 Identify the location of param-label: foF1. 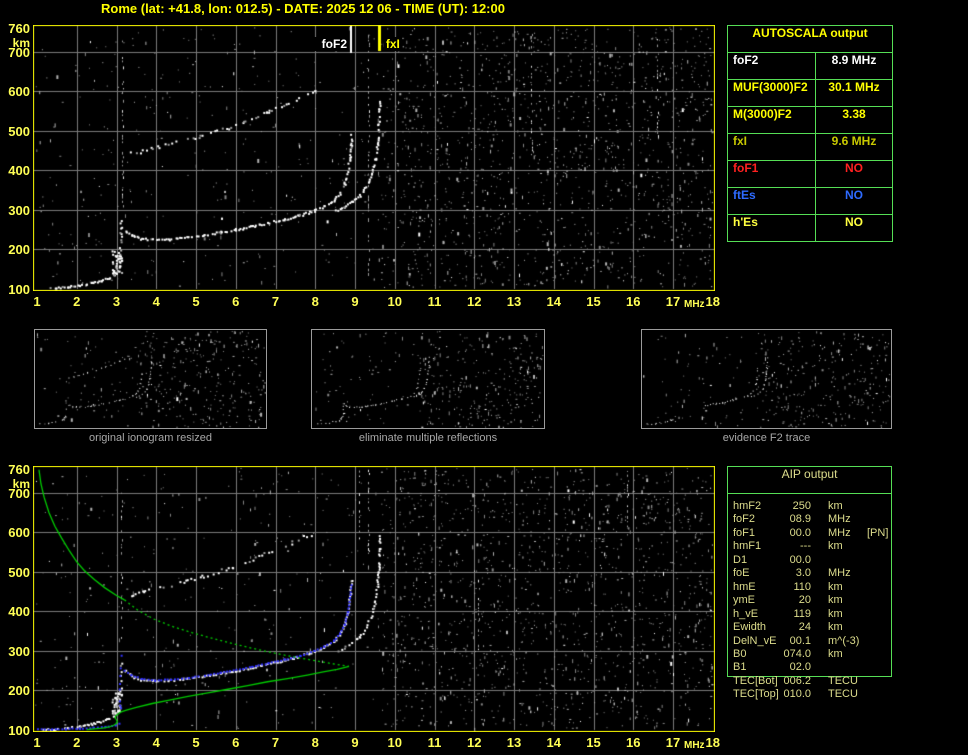
(772, 174).